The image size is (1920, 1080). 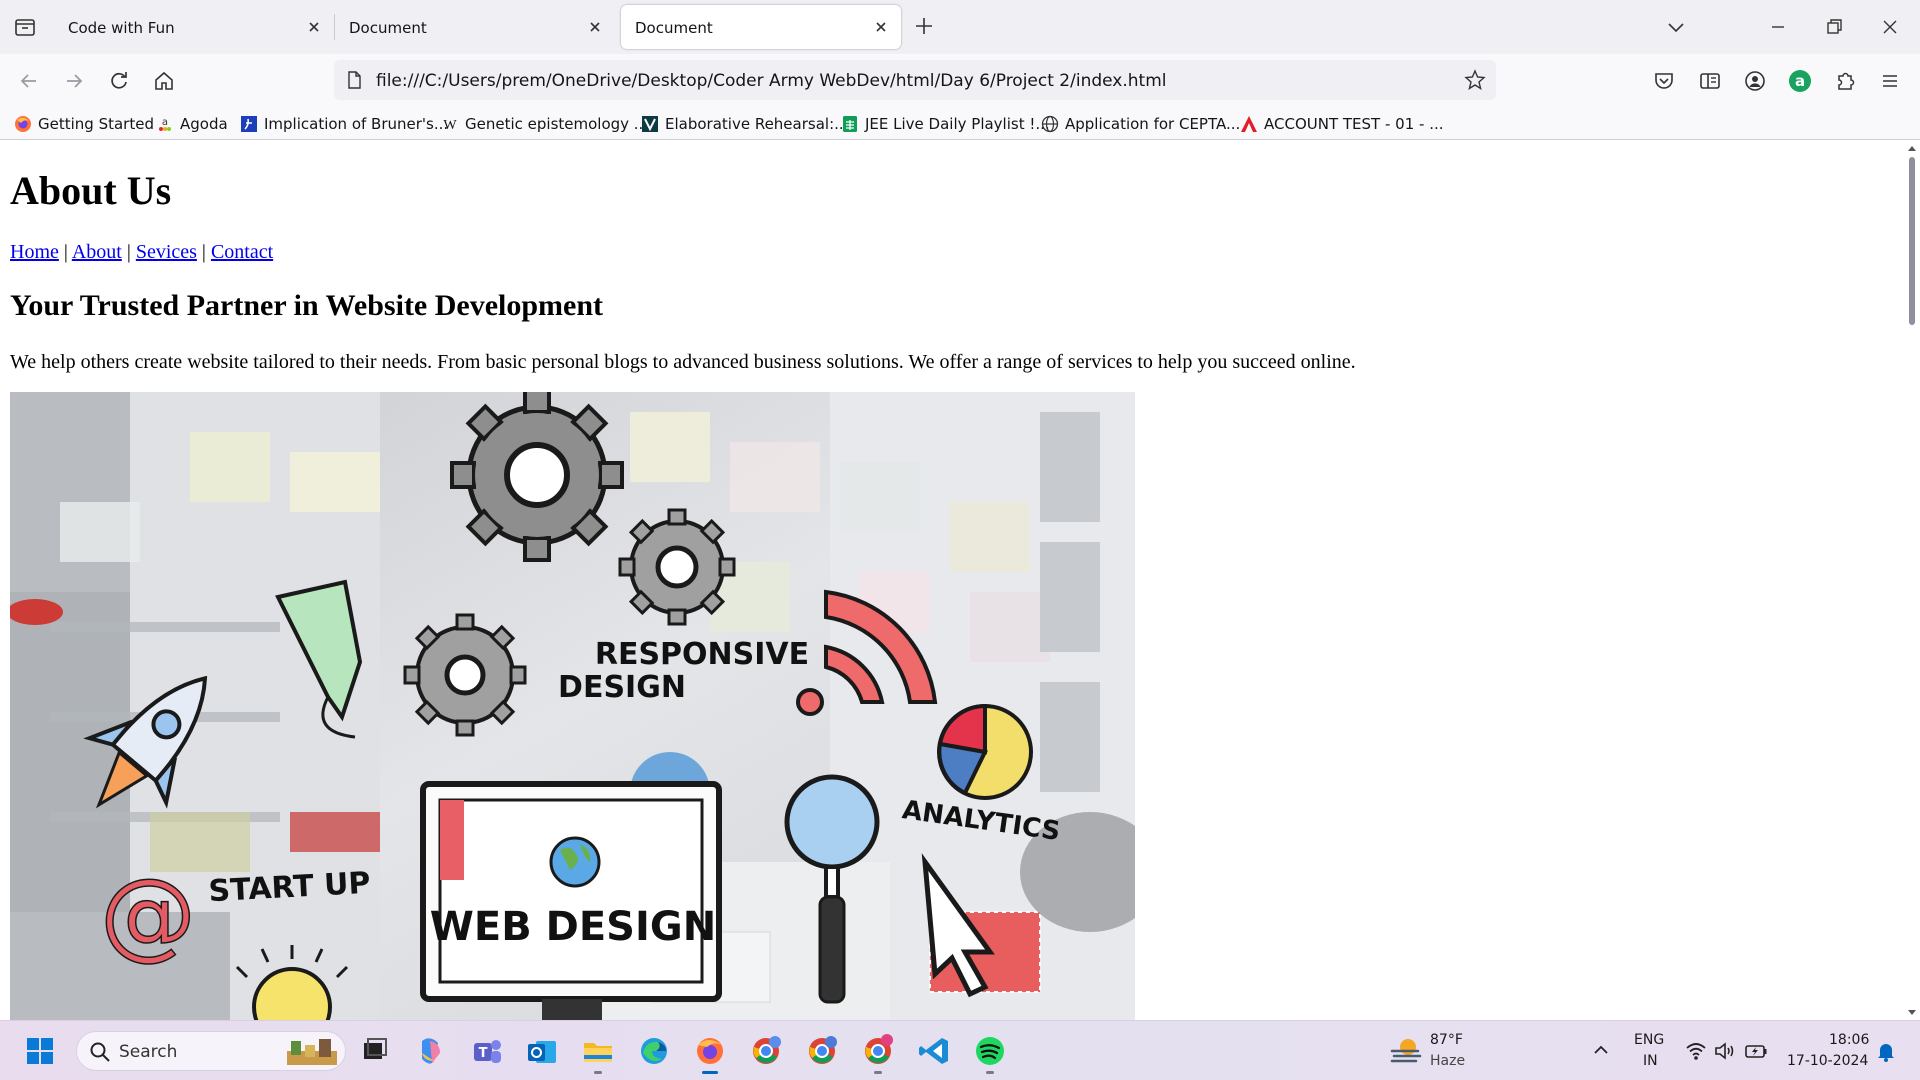 I want to click on spotify-icon, so click(x=990, y=1052).